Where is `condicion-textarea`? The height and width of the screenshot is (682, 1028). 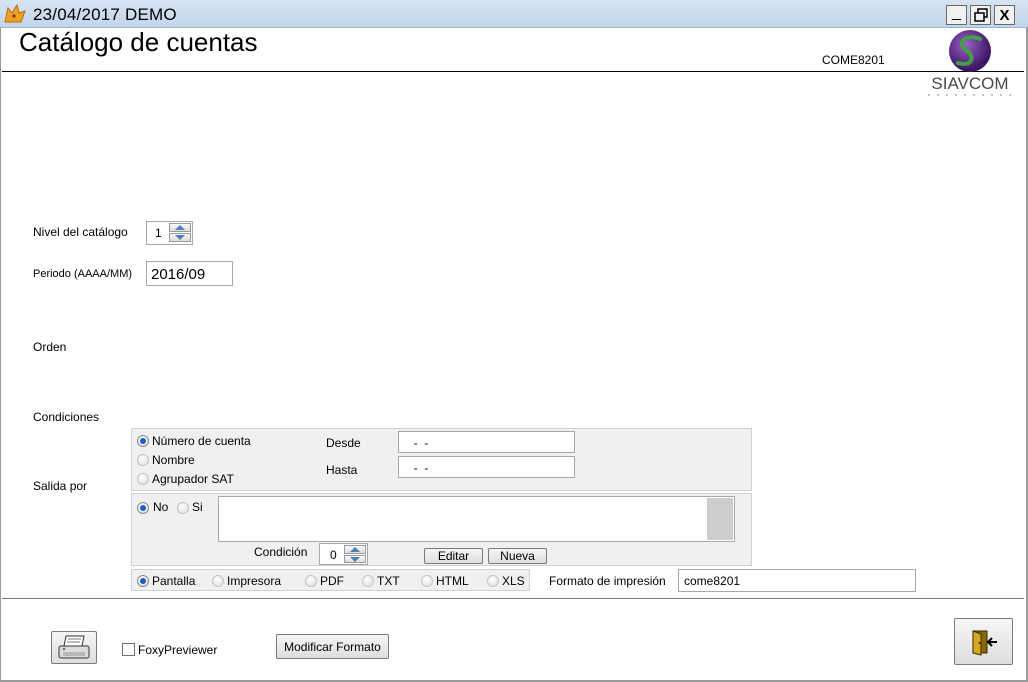
condicion-textarea is located at coordinates (476, 519).